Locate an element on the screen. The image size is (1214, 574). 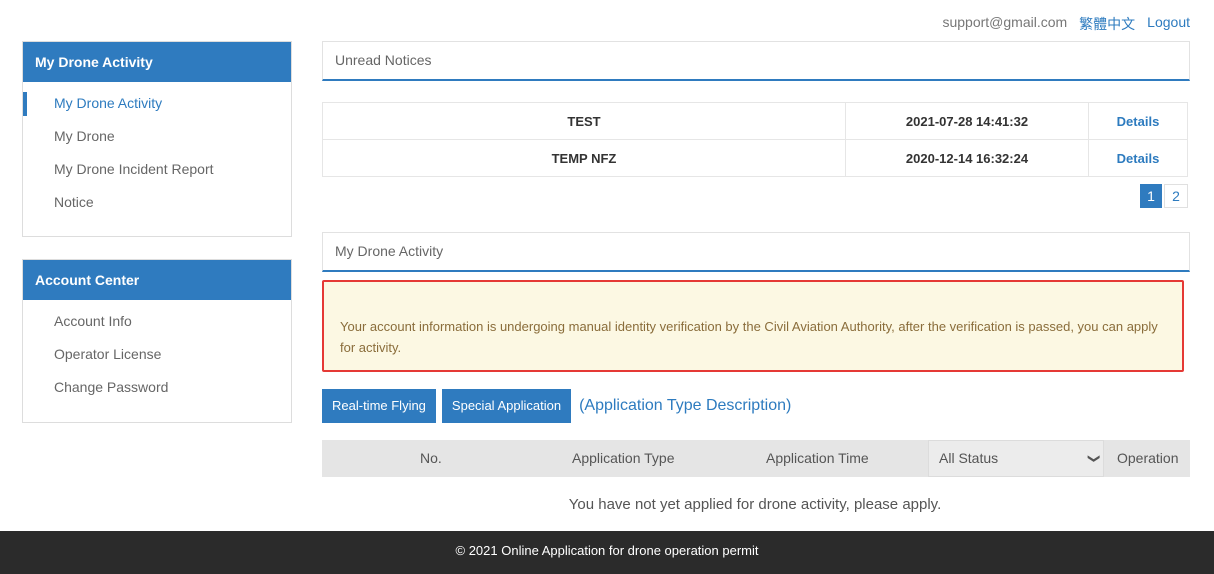
realtime-flying-button: Real-time Flying is located at coordinates (379, 406).